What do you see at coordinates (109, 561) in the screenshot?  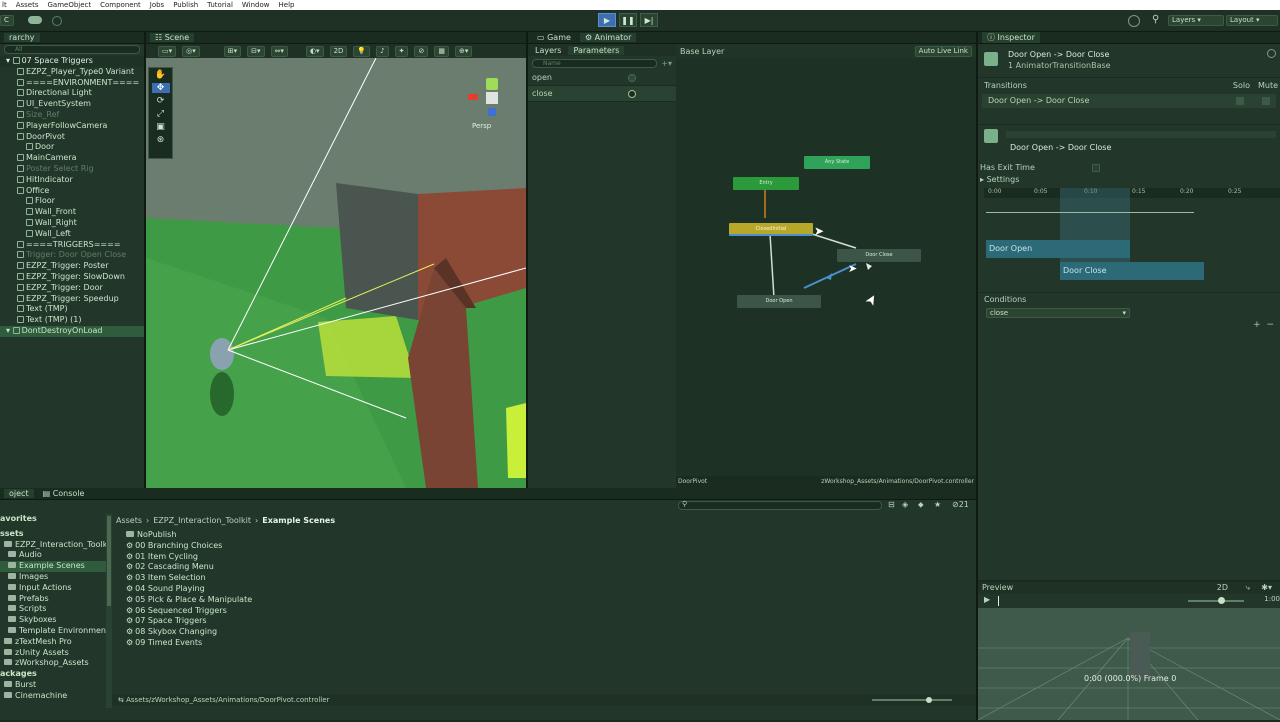 I see `scrollbar-thumb` at bounding box center [109, 561].